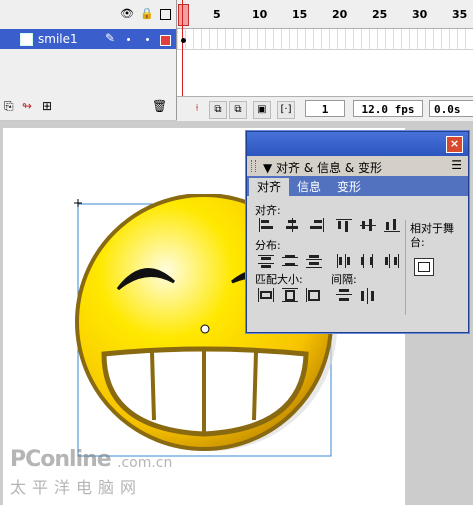  What do you see at coordinates (420, 14) in the screenshot?
I see `tick-label: 30` at bounding box center [420, 14].